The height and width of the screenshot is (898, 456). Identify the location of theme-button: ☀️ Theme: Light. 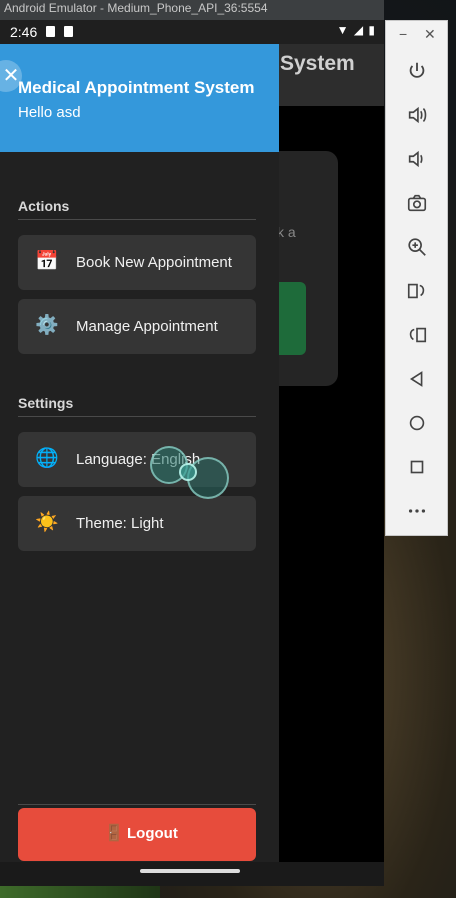
(137, 523).